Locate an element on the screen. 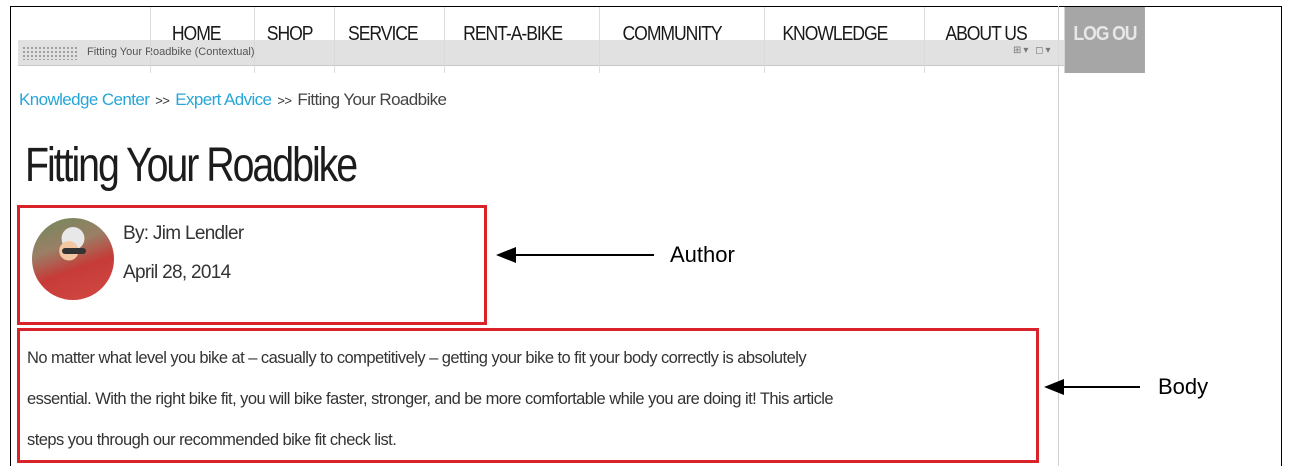 The height and width of the screenshot is (466, 1291). nav-label: RENT-A-BIKE is located at coordinates (513, 34).